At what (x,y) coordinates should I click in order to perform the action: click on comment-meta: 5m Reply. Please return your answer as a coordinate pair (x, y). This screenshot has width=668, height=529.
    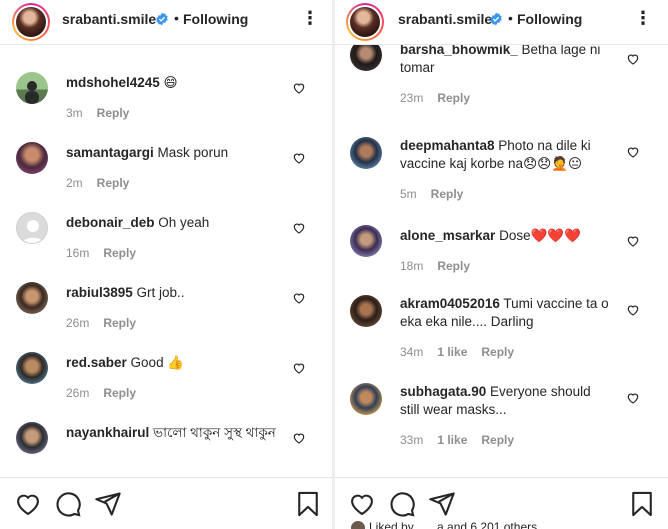
    Looking at the image, I should click on (438, 194).